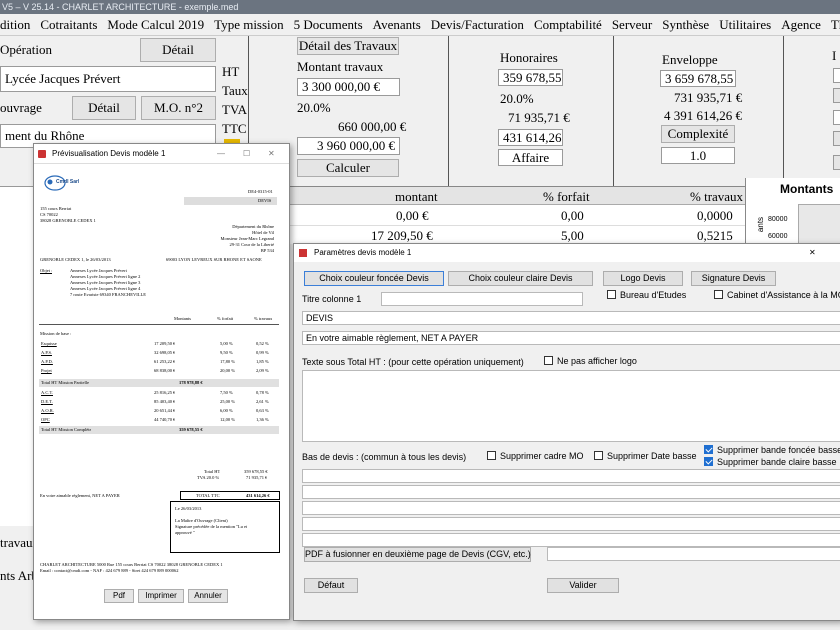 Image resolution: width=840 pixels, height=630 pixels. Describe the element at coordinates (643, 278) in the screenshot. I see `logo-devis-button: Logo Devis` at that location.